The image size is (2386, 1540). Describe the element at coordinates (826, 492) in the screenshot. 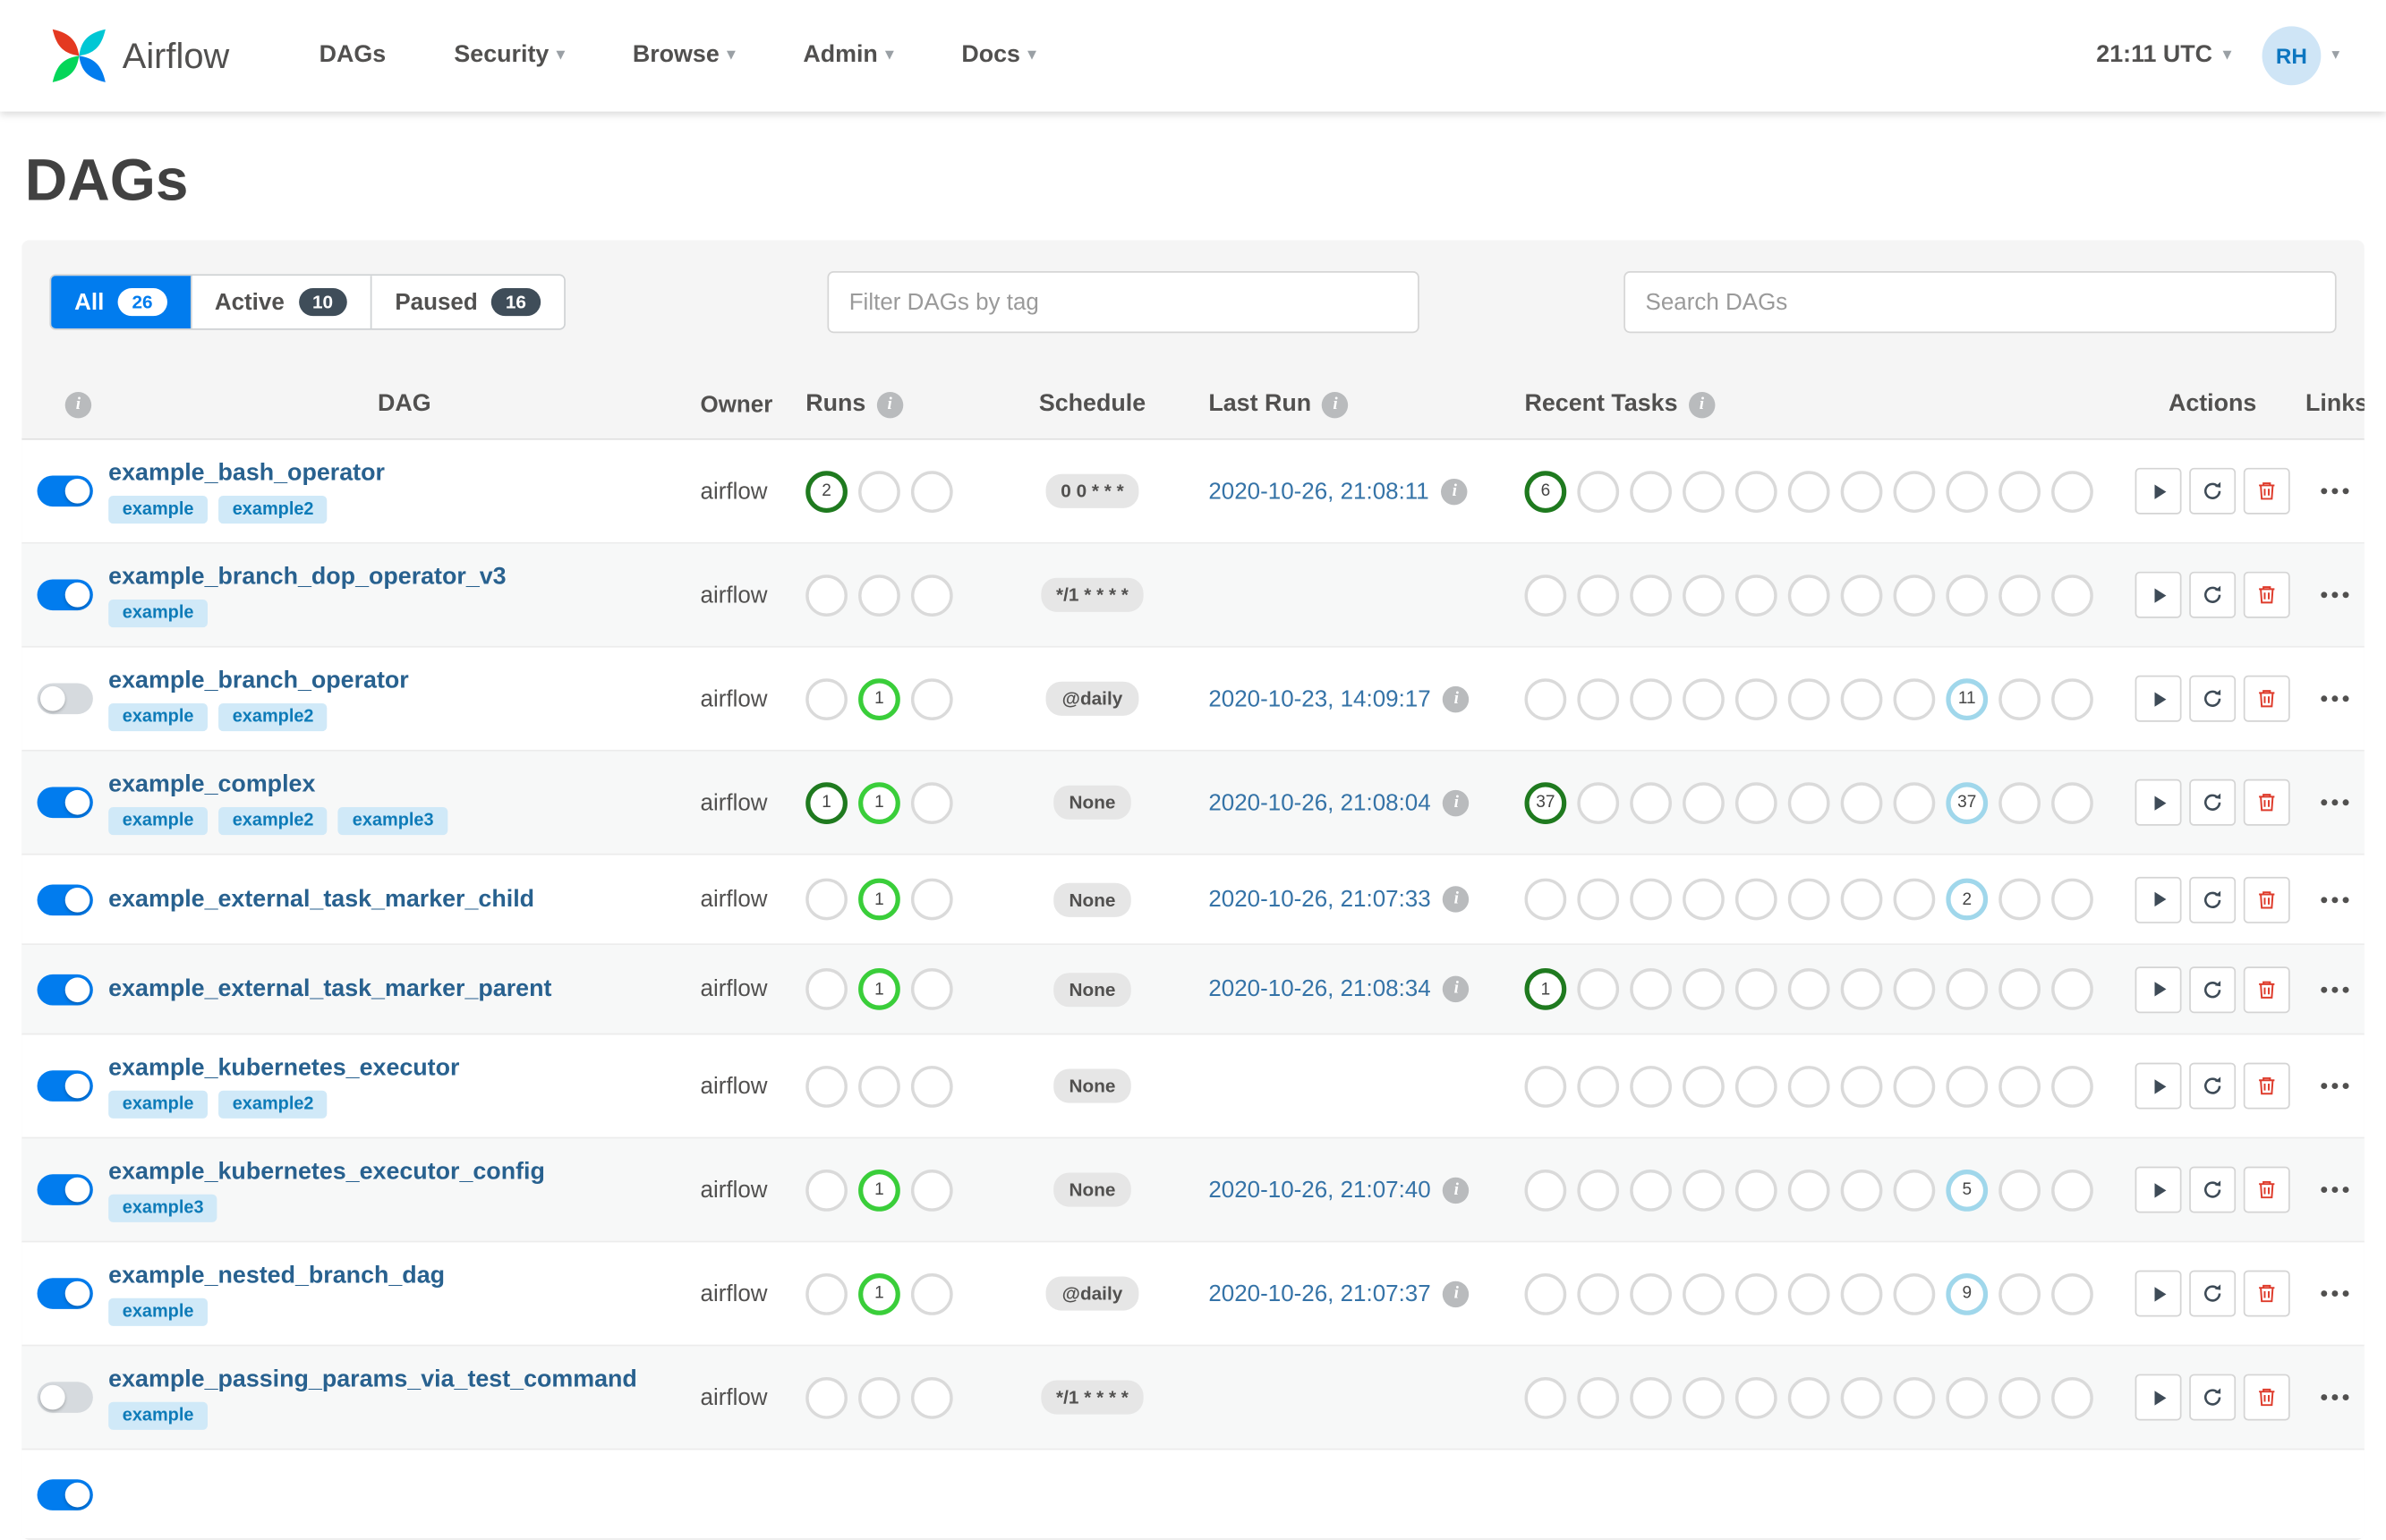

I see `run-status-circle: 2` at that location.